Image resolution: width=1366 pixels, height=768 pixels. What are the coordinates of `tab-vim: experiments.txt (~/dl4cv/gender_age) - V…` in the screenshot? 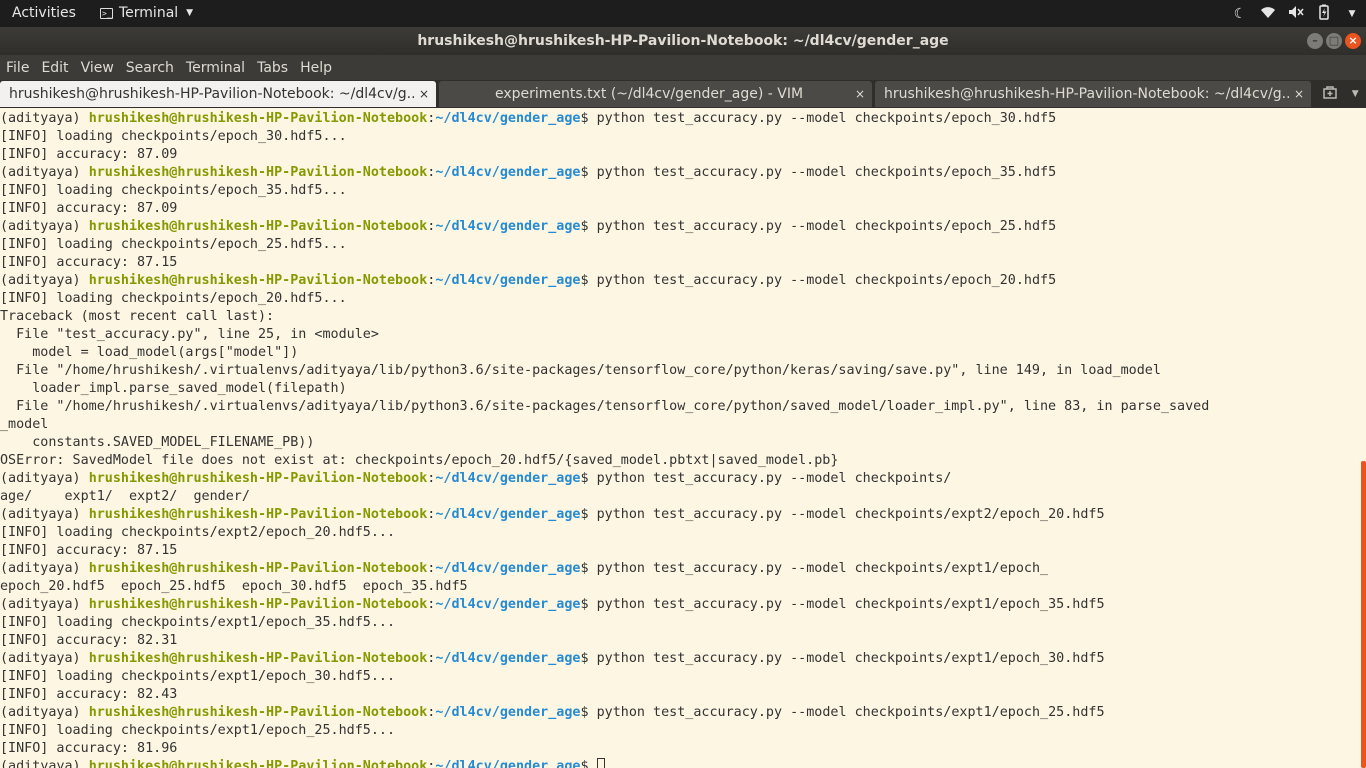 It's located at (655, 94).